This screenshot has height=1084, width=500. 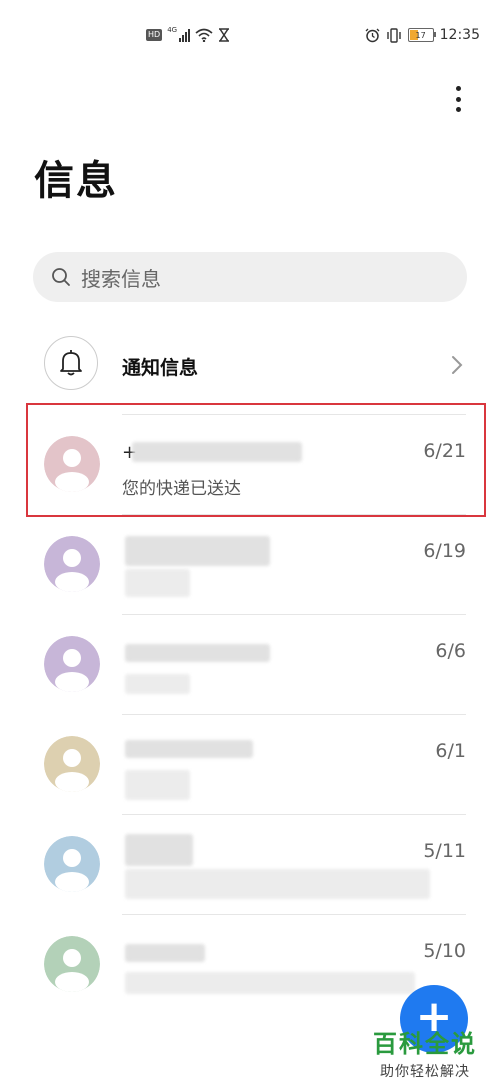 I want to click on search-icon, so click(x=61, y=277).